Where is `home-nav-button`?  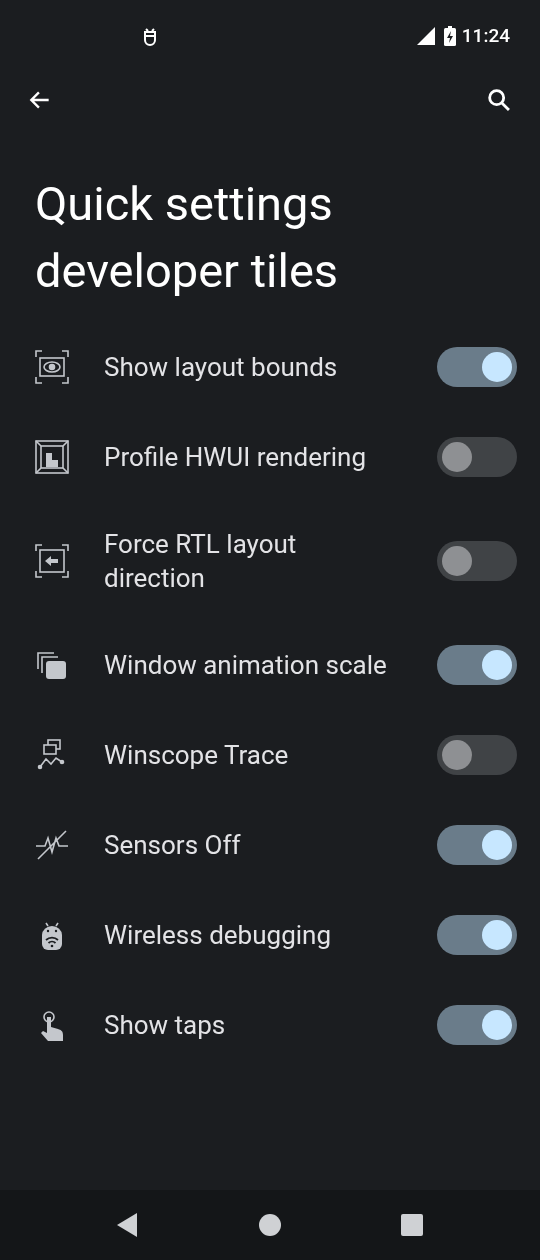
home-nav-button is located at coordinates (270, 1225).